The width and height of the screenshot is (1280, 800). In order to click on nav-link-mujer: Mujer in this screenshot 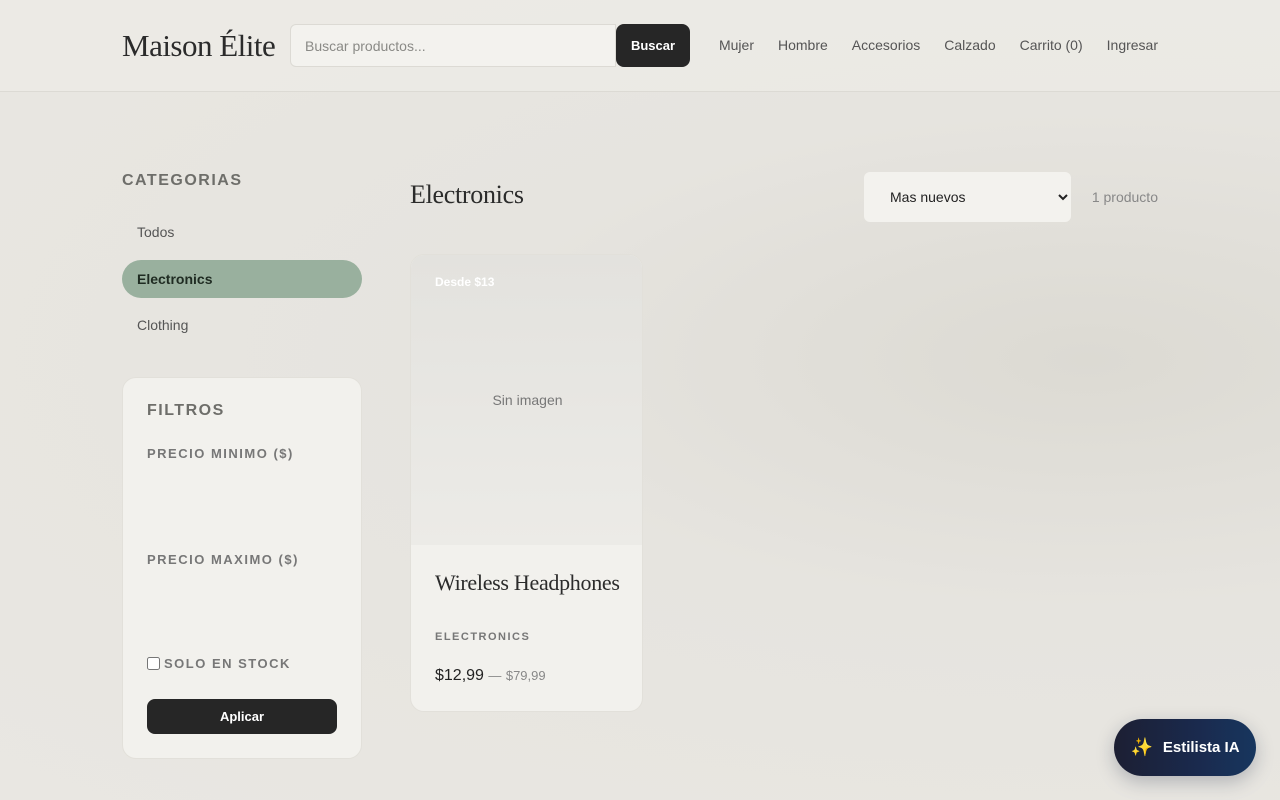, I will do `click(736, 45)`.